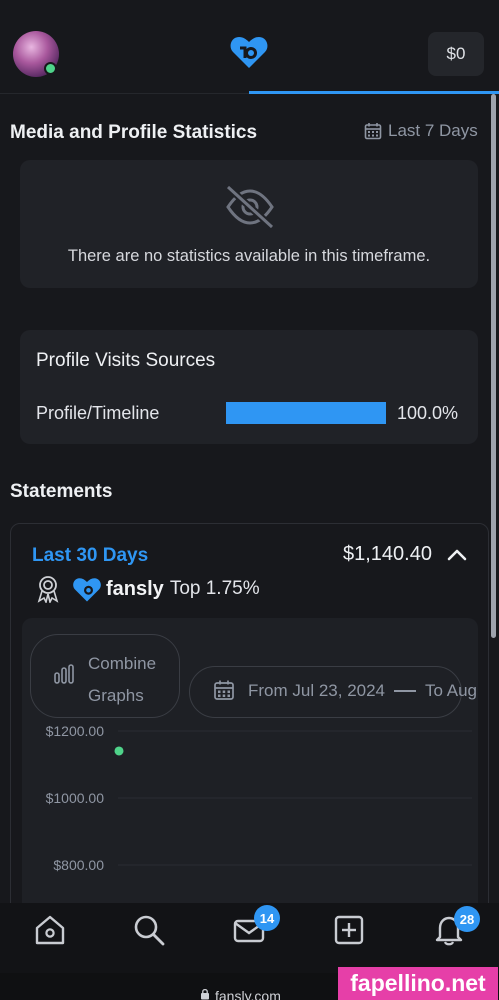 This screenshot has width=499, height=1000. I want to click on y-tick-label: $1200.00, so click(75, 731).